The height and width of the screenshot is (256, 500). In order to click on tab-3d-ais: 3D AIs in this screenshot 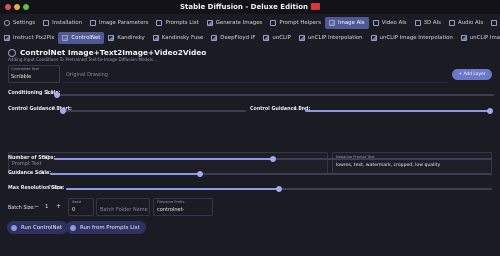, I will do `click(428, 23)`.